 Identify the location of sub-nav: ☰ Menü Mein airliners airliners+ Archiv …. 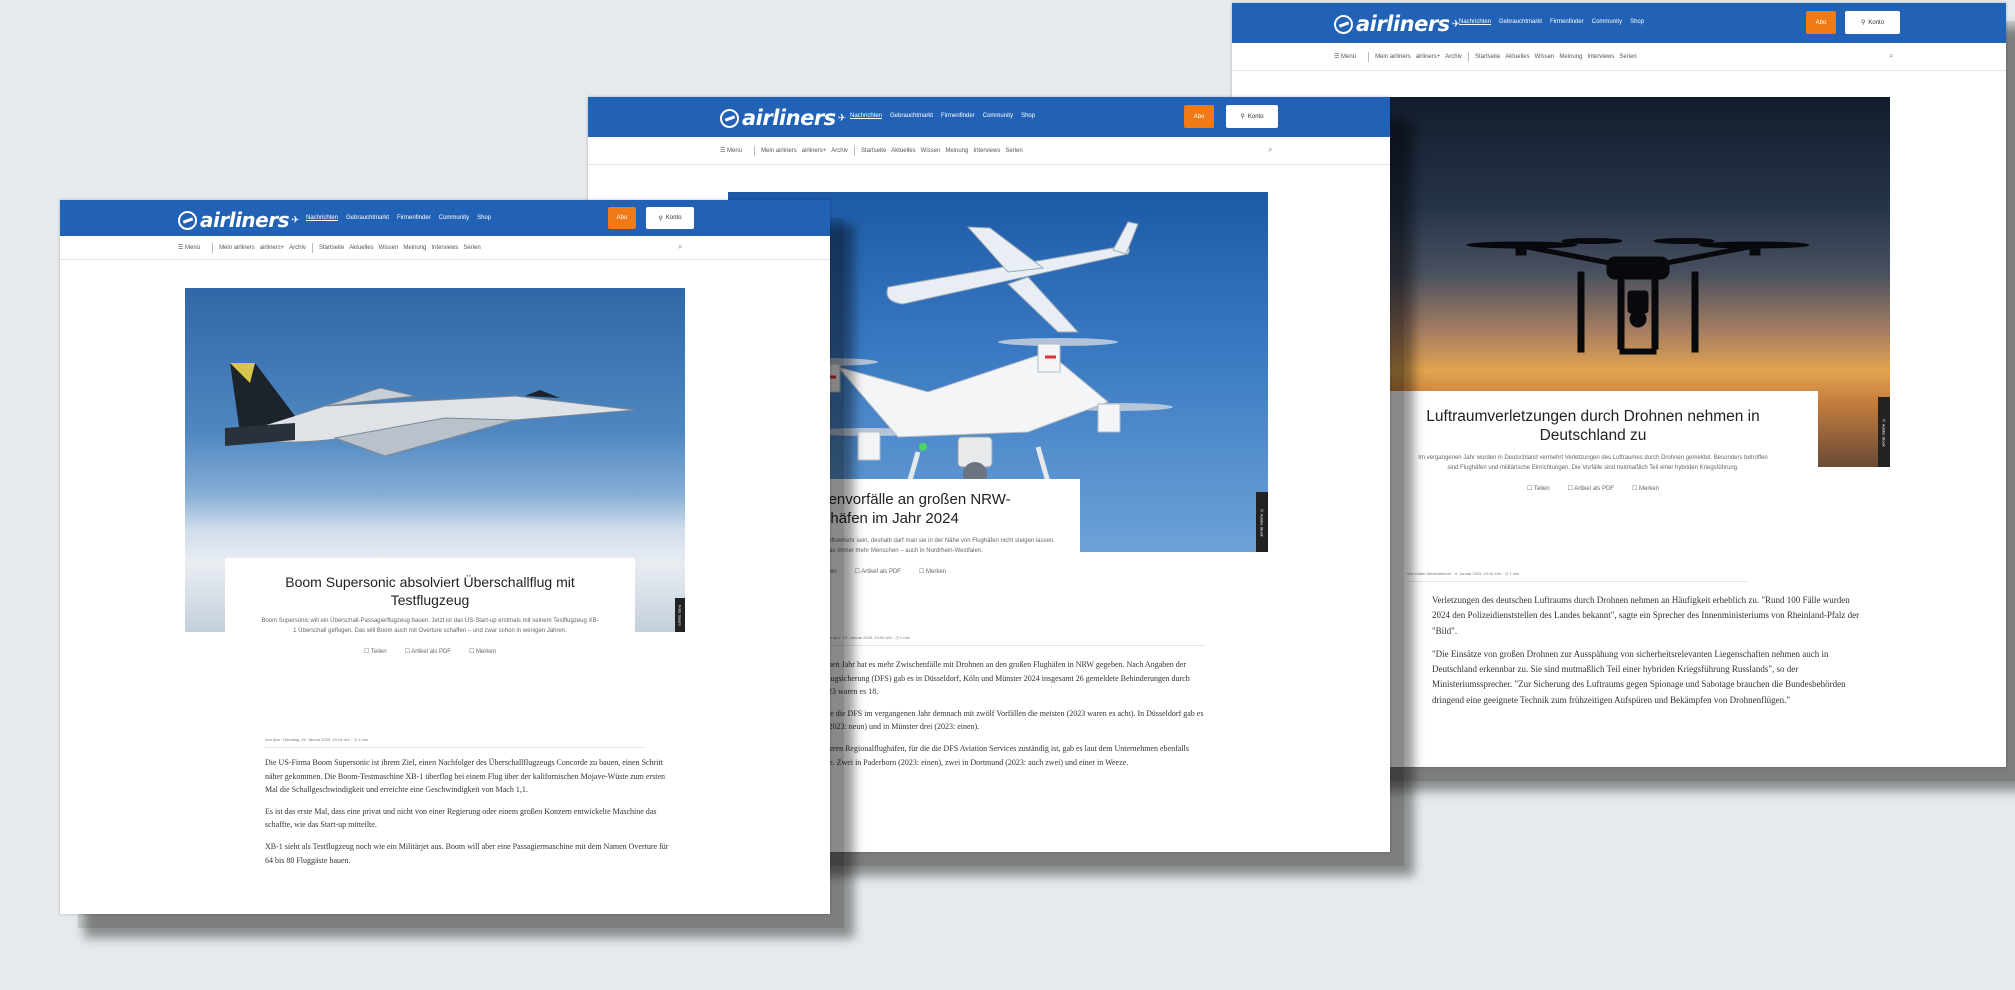
(1619, 57).